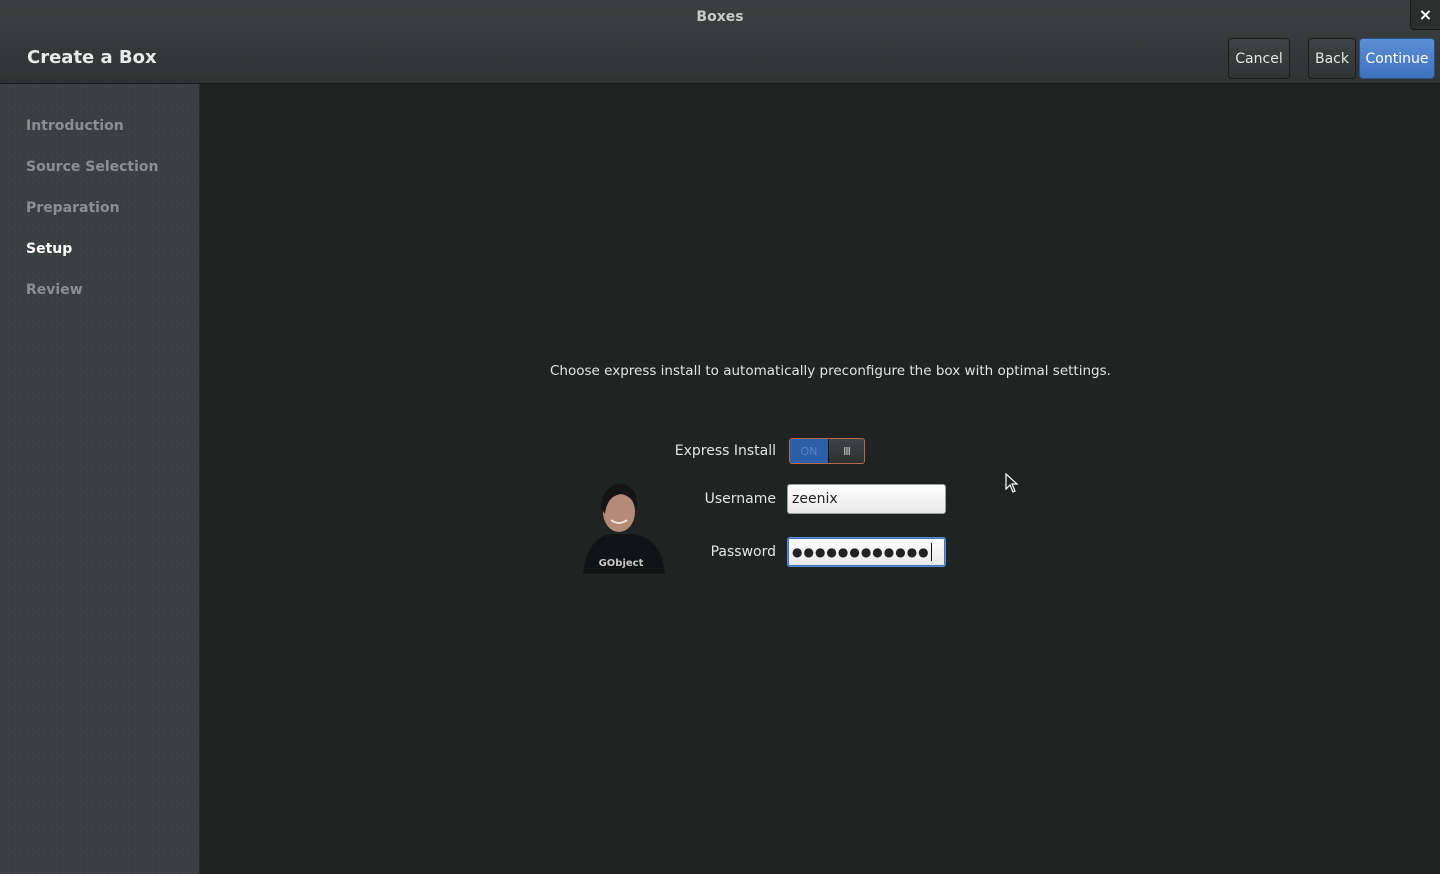 Image resolution: width=1440 pixels, height=874 pixels. What do you see at coordinates (720, 17) in the screenshot?
I see `window-title: Boxes` at bounding box center [720, 17].